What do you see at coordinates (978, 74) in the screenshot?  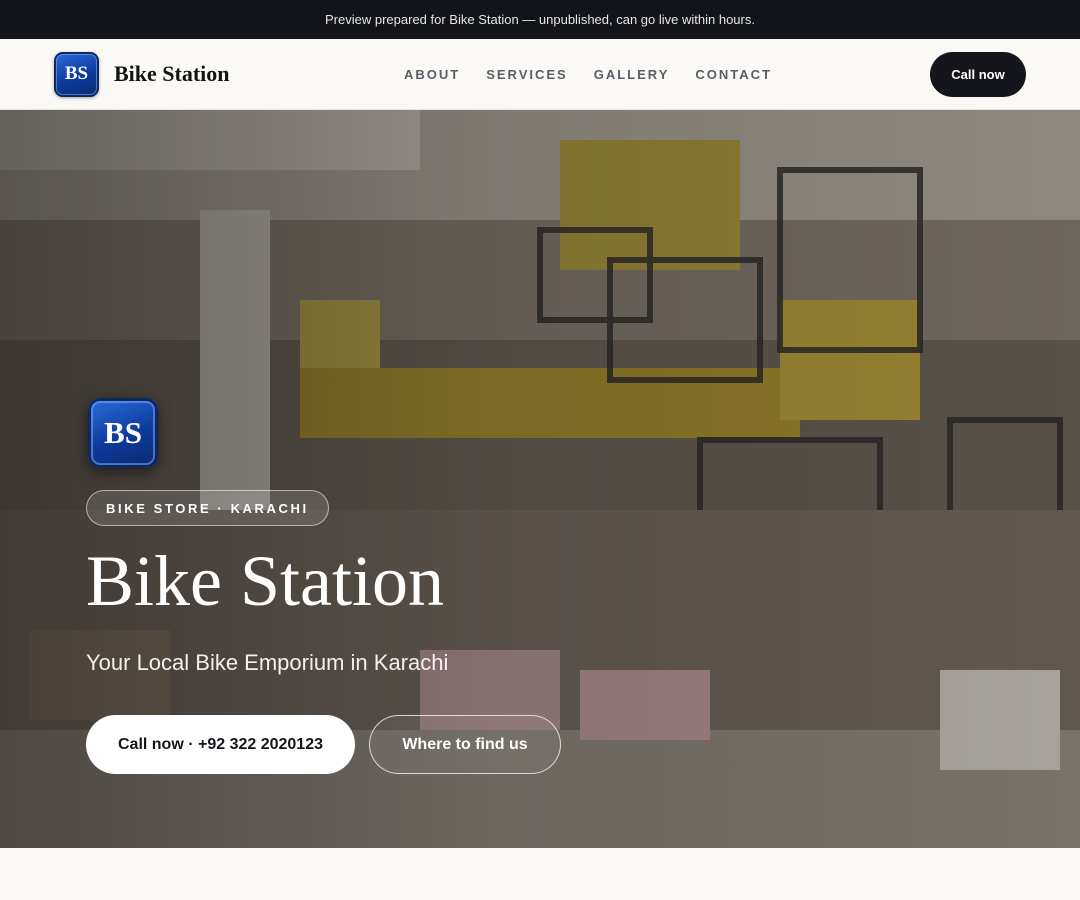 I see `header-call-button: Call now` at bounding box center [978, 74].